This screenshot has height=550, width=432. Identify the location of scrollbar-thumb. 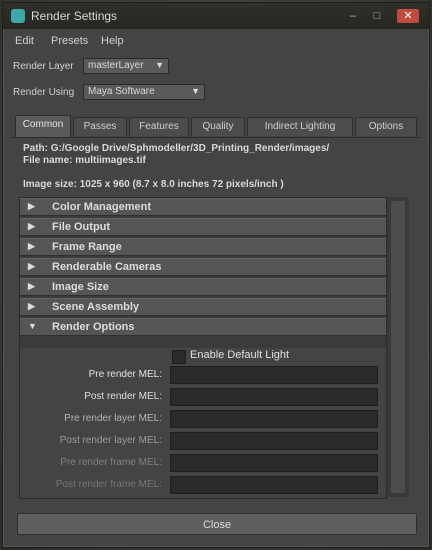
(398, 347).